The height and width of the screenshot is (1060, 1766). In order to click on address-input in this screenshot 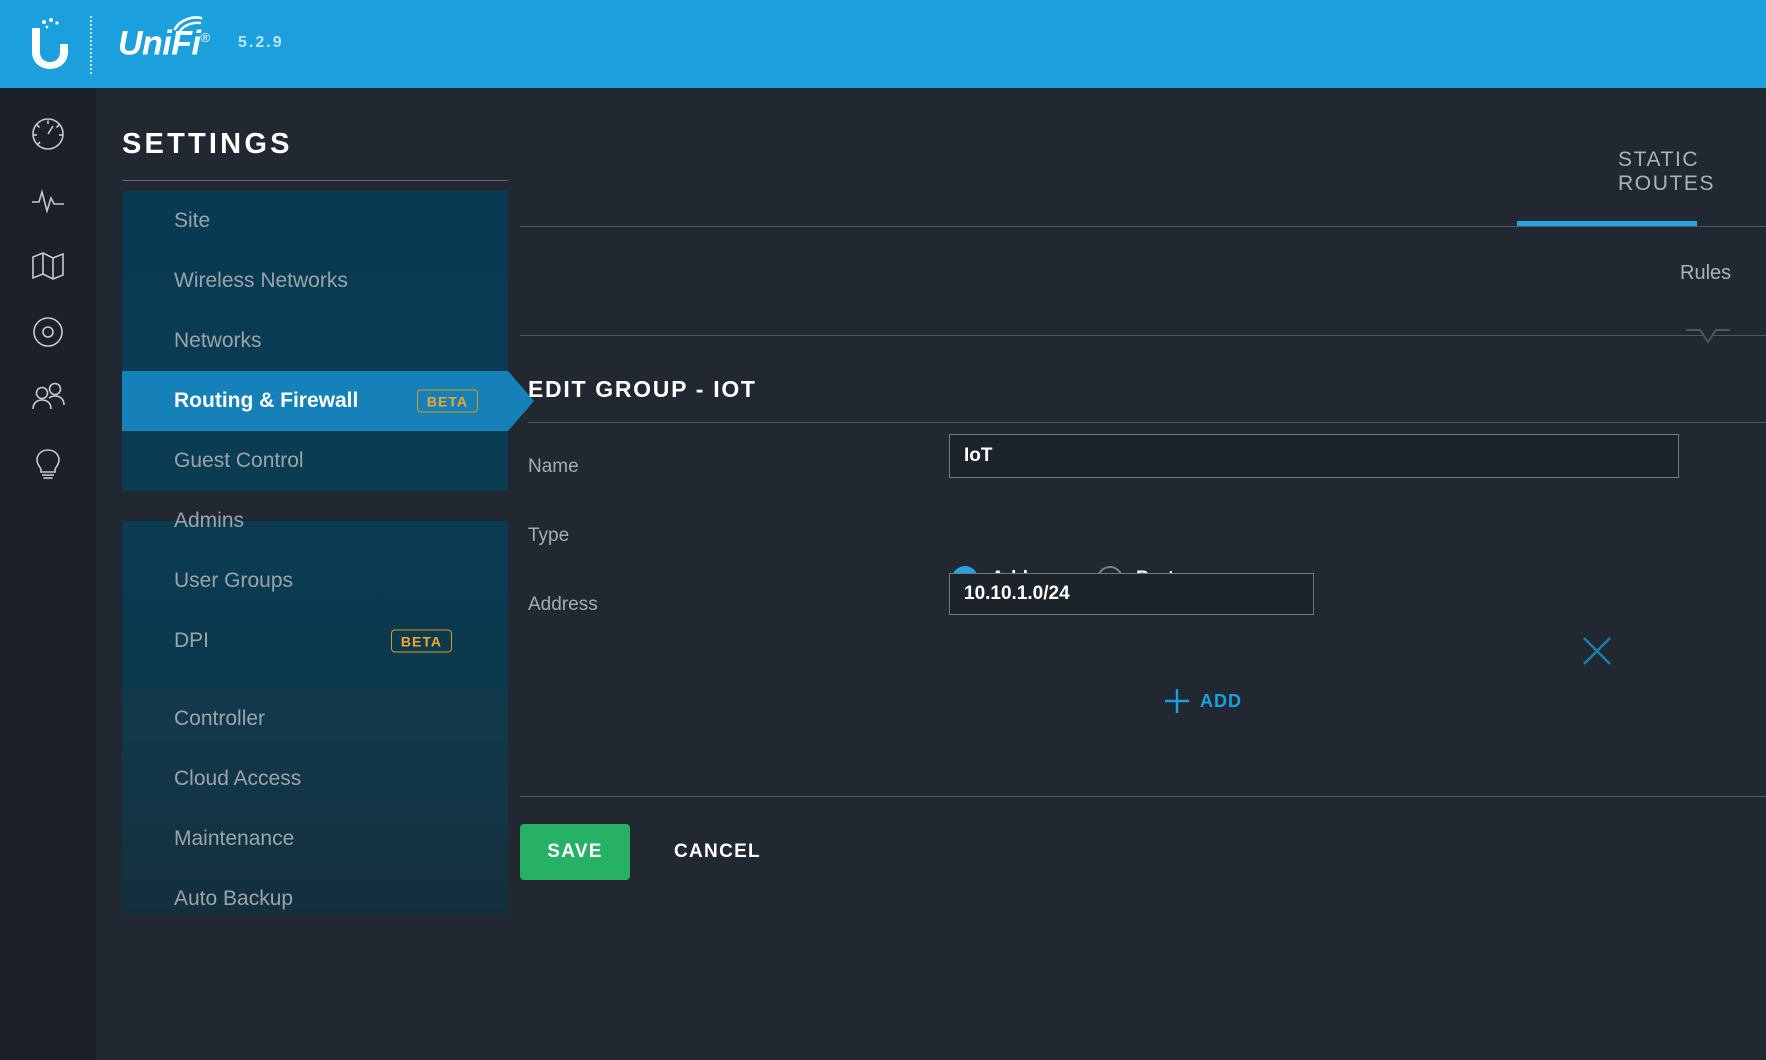, I will do `click(1131, 594)`.